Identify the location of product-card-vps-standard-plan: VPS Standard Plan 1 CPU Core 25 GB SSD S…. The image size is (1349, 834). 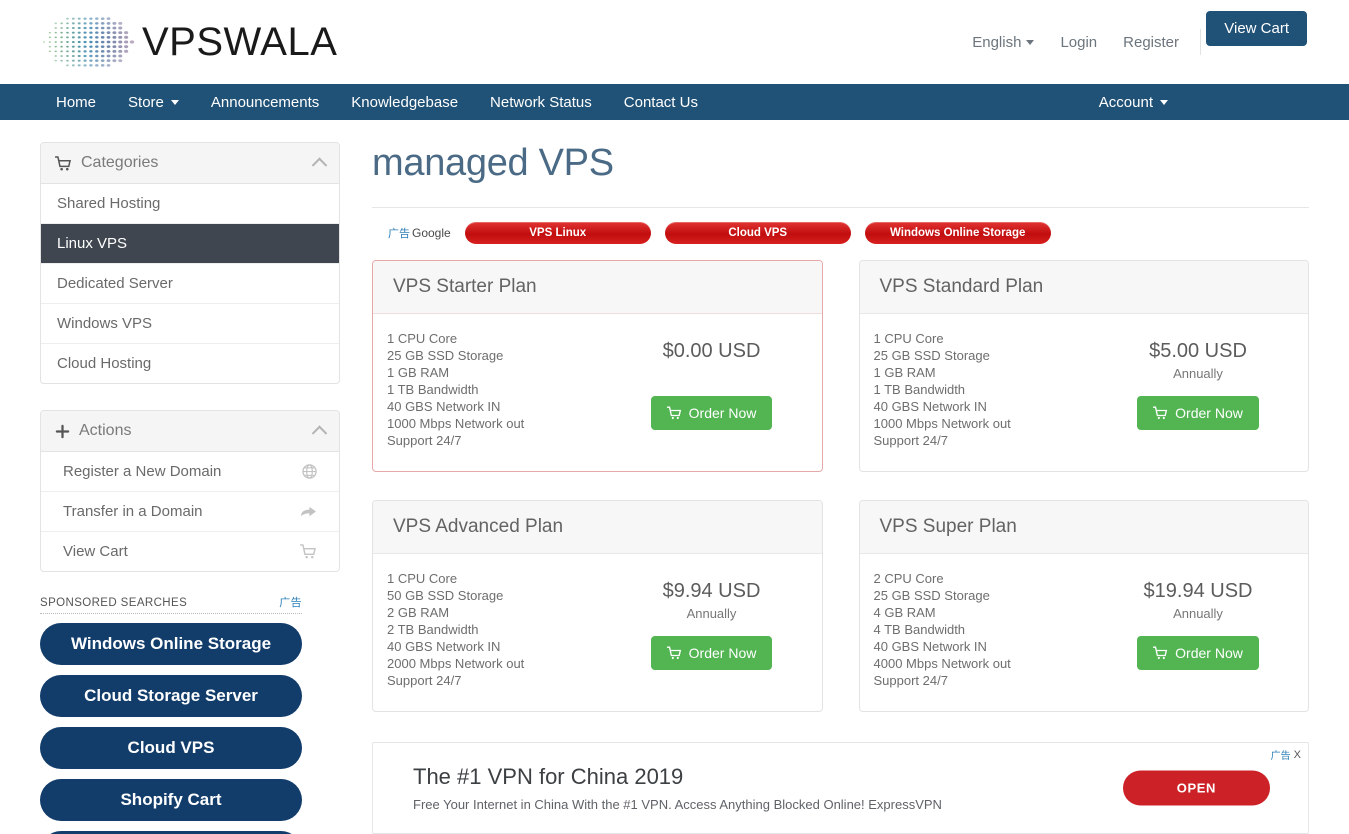
(1083, 366).